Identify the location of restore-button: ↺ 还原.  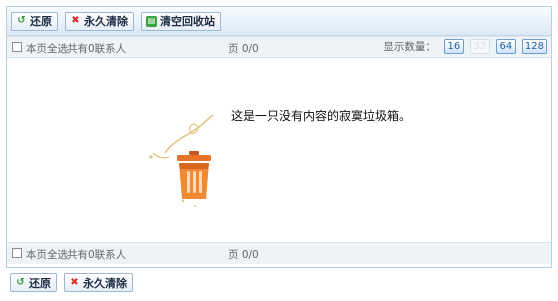
(34, 21).